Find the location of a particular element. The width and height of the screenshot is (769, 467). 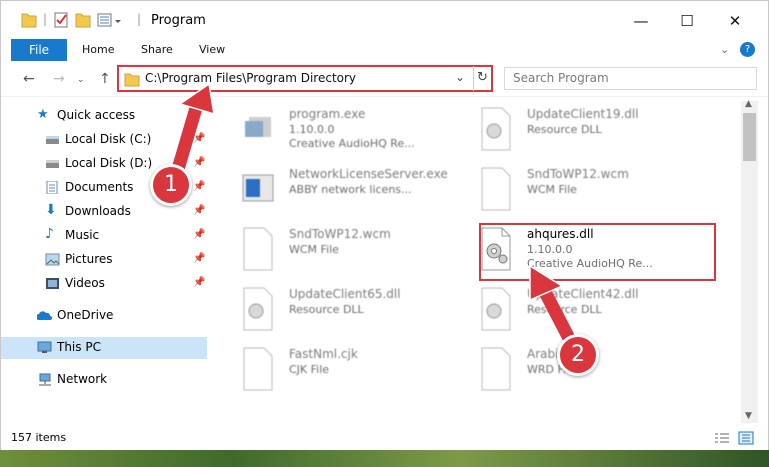

drive-icon is located at coordinates (52, 140).